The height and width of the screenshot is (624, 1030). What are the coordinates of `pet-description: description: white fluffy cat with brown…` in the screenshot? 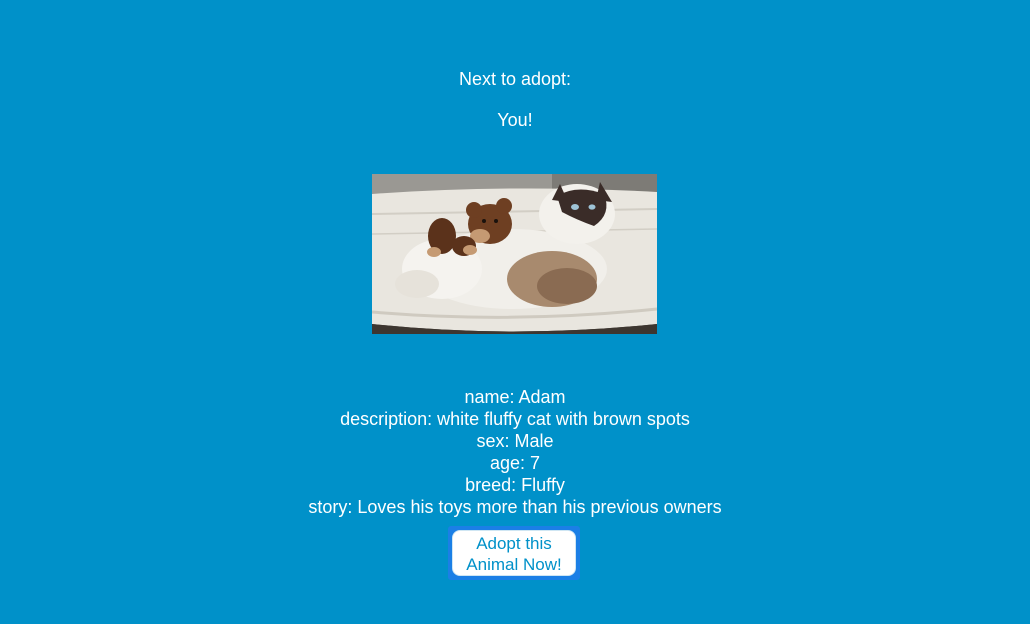 It's located at (515, 419).